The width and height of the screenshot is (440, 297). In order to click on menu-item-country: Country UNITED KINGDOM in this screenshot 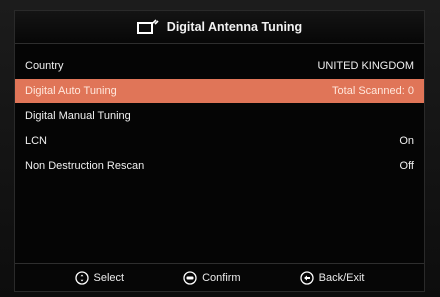, I will do `click(219, 66)`.